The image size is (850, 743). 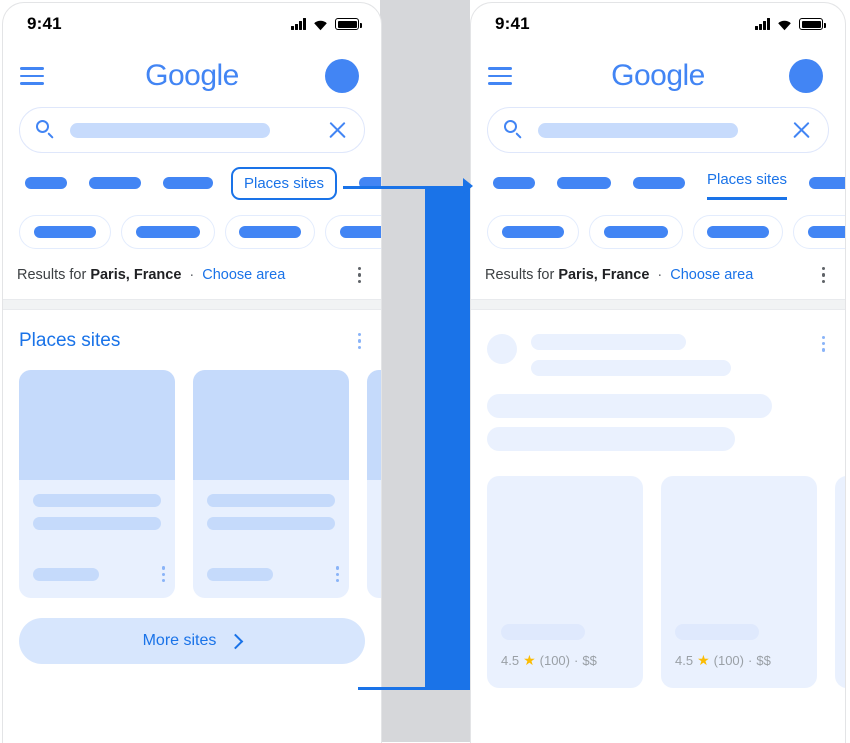 What do you see at coordinates (658, 176) in the screenshot?
I see `tab-row-right: Places sites` at bounding box center [658, 176].